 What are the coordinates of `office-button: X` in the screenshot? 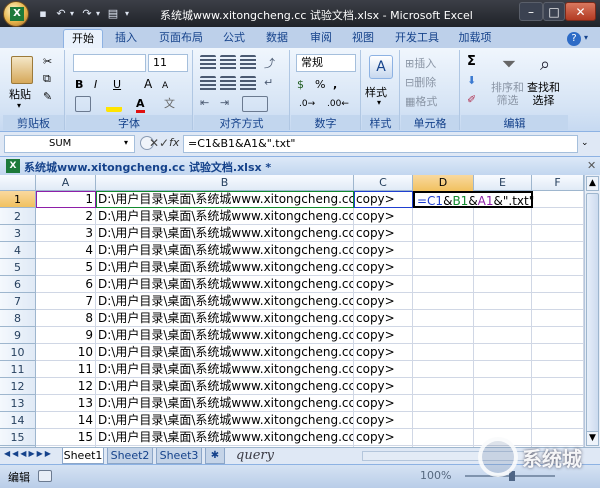 It's located at (16, 14).